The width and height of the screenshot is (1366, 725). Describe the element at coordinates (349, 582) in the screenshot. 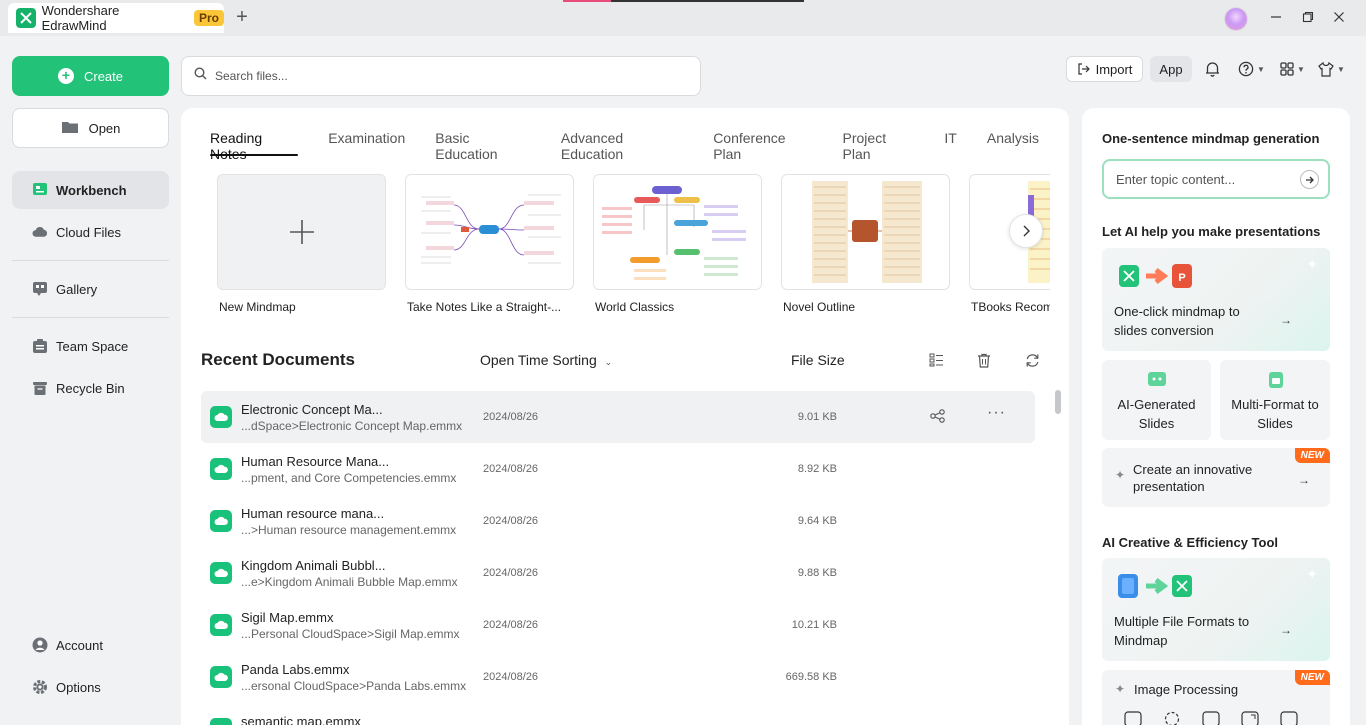

I see `file-path: ...e>Kingdom Animali Bubble Map.emmx` at that location.